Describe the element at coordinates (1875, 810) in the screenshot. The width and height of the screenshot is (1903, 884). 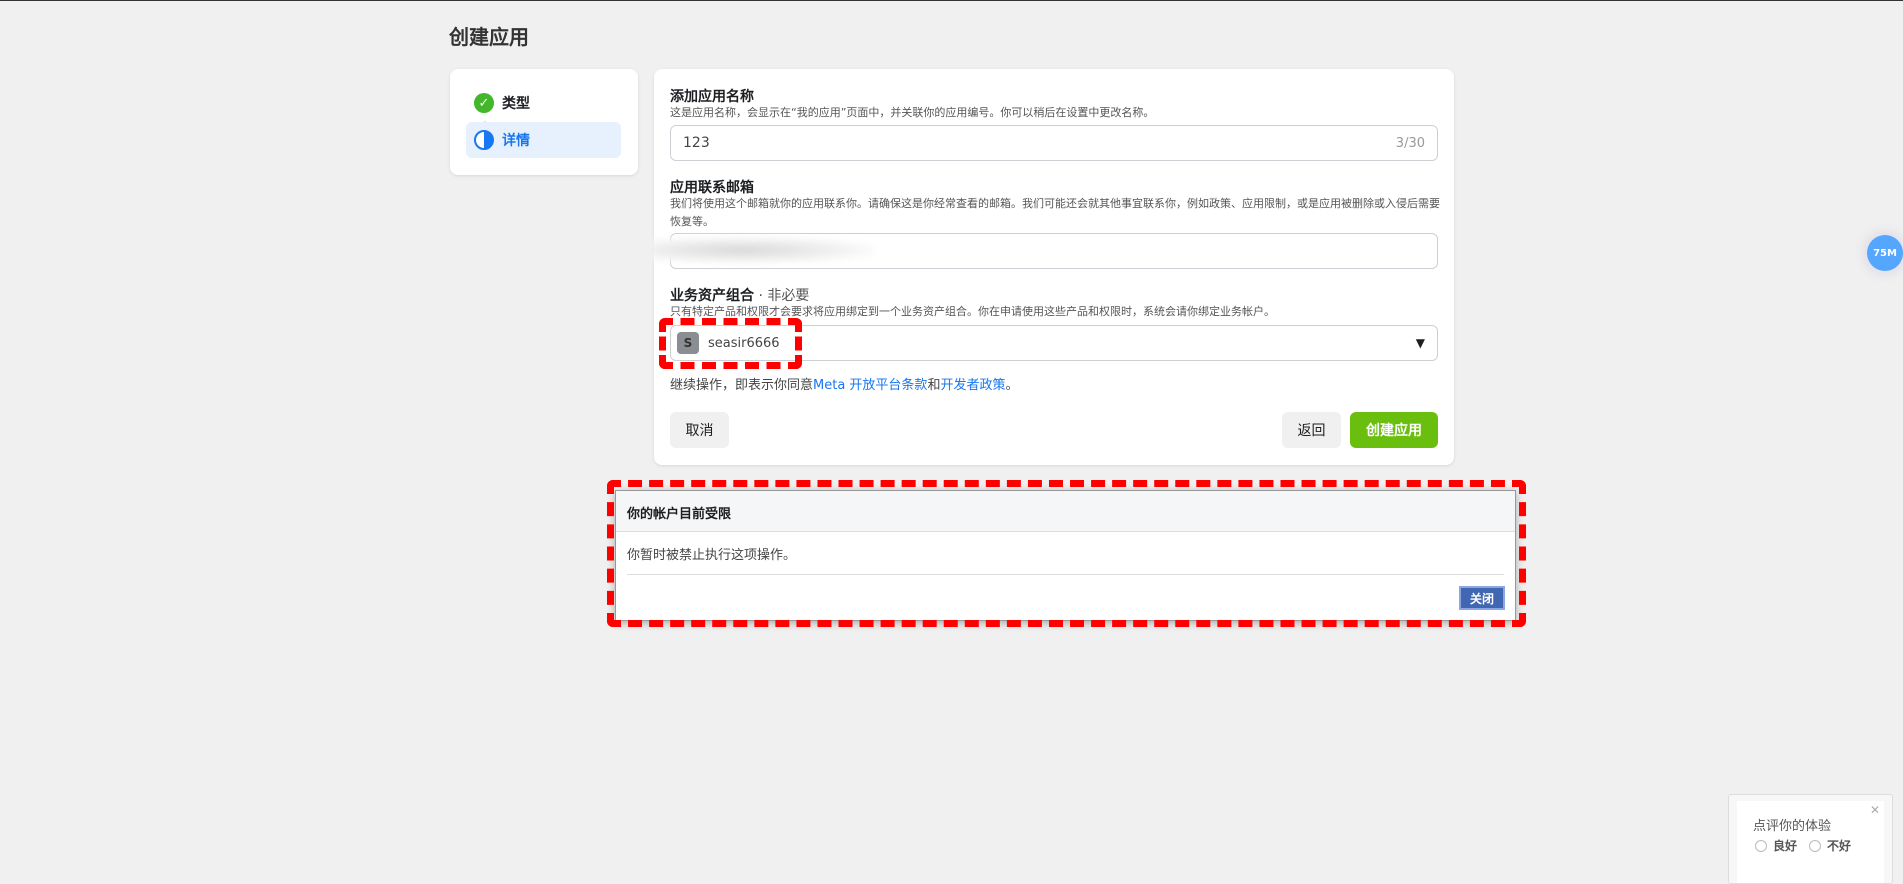
I see `close-icon: ✕` at that location.